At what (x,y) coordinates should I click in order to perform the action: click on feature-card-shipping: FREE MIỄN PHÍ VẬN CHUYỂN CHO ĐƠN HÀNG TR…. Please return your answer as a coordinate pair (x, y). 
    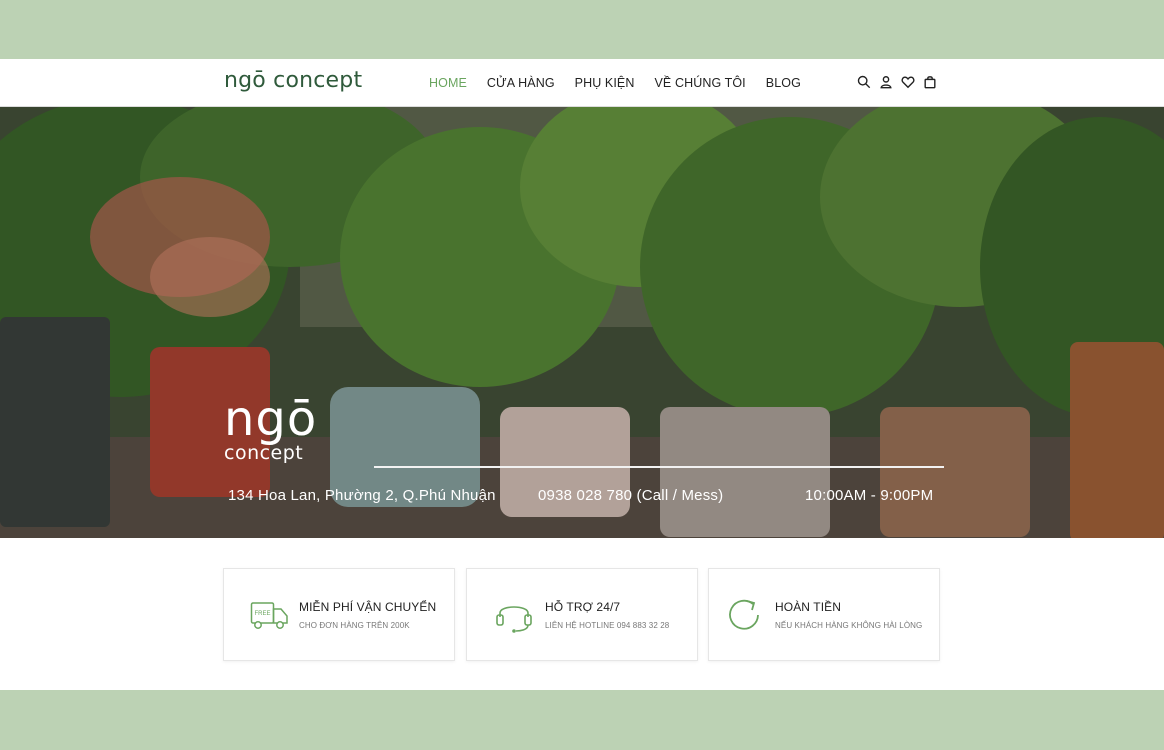
    Looking at the image, I should click on (339, 614).